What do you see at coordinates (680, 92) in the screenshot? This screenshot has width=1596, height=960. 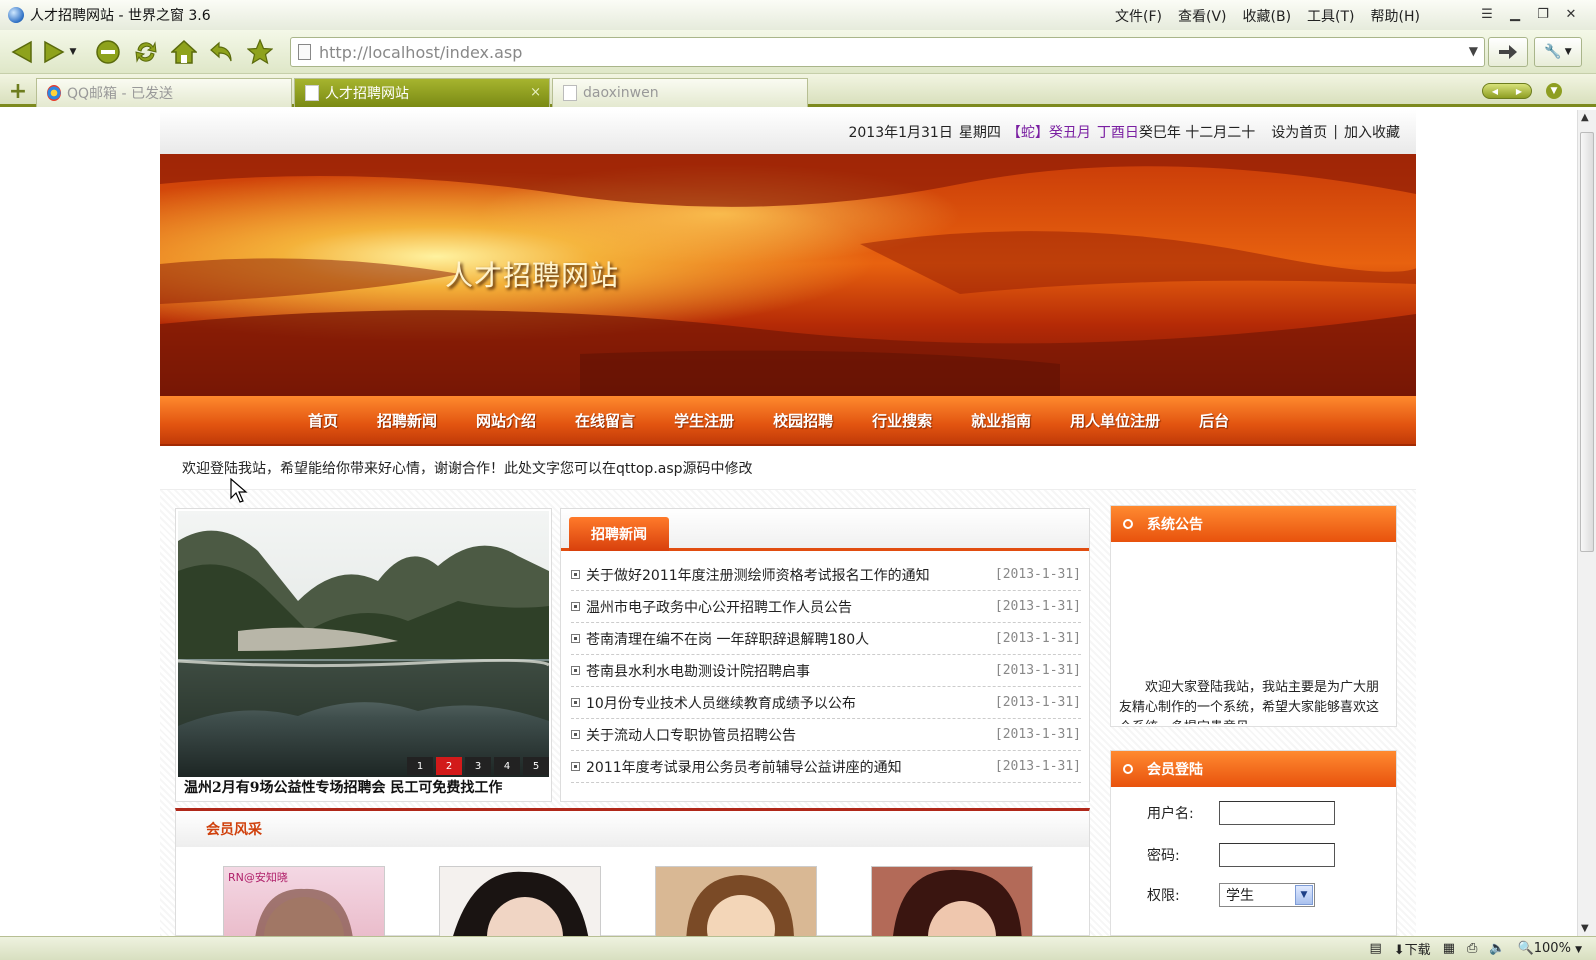 I see `tab-daoxinwen: daoxinwen` at bounding box center [680, 92].